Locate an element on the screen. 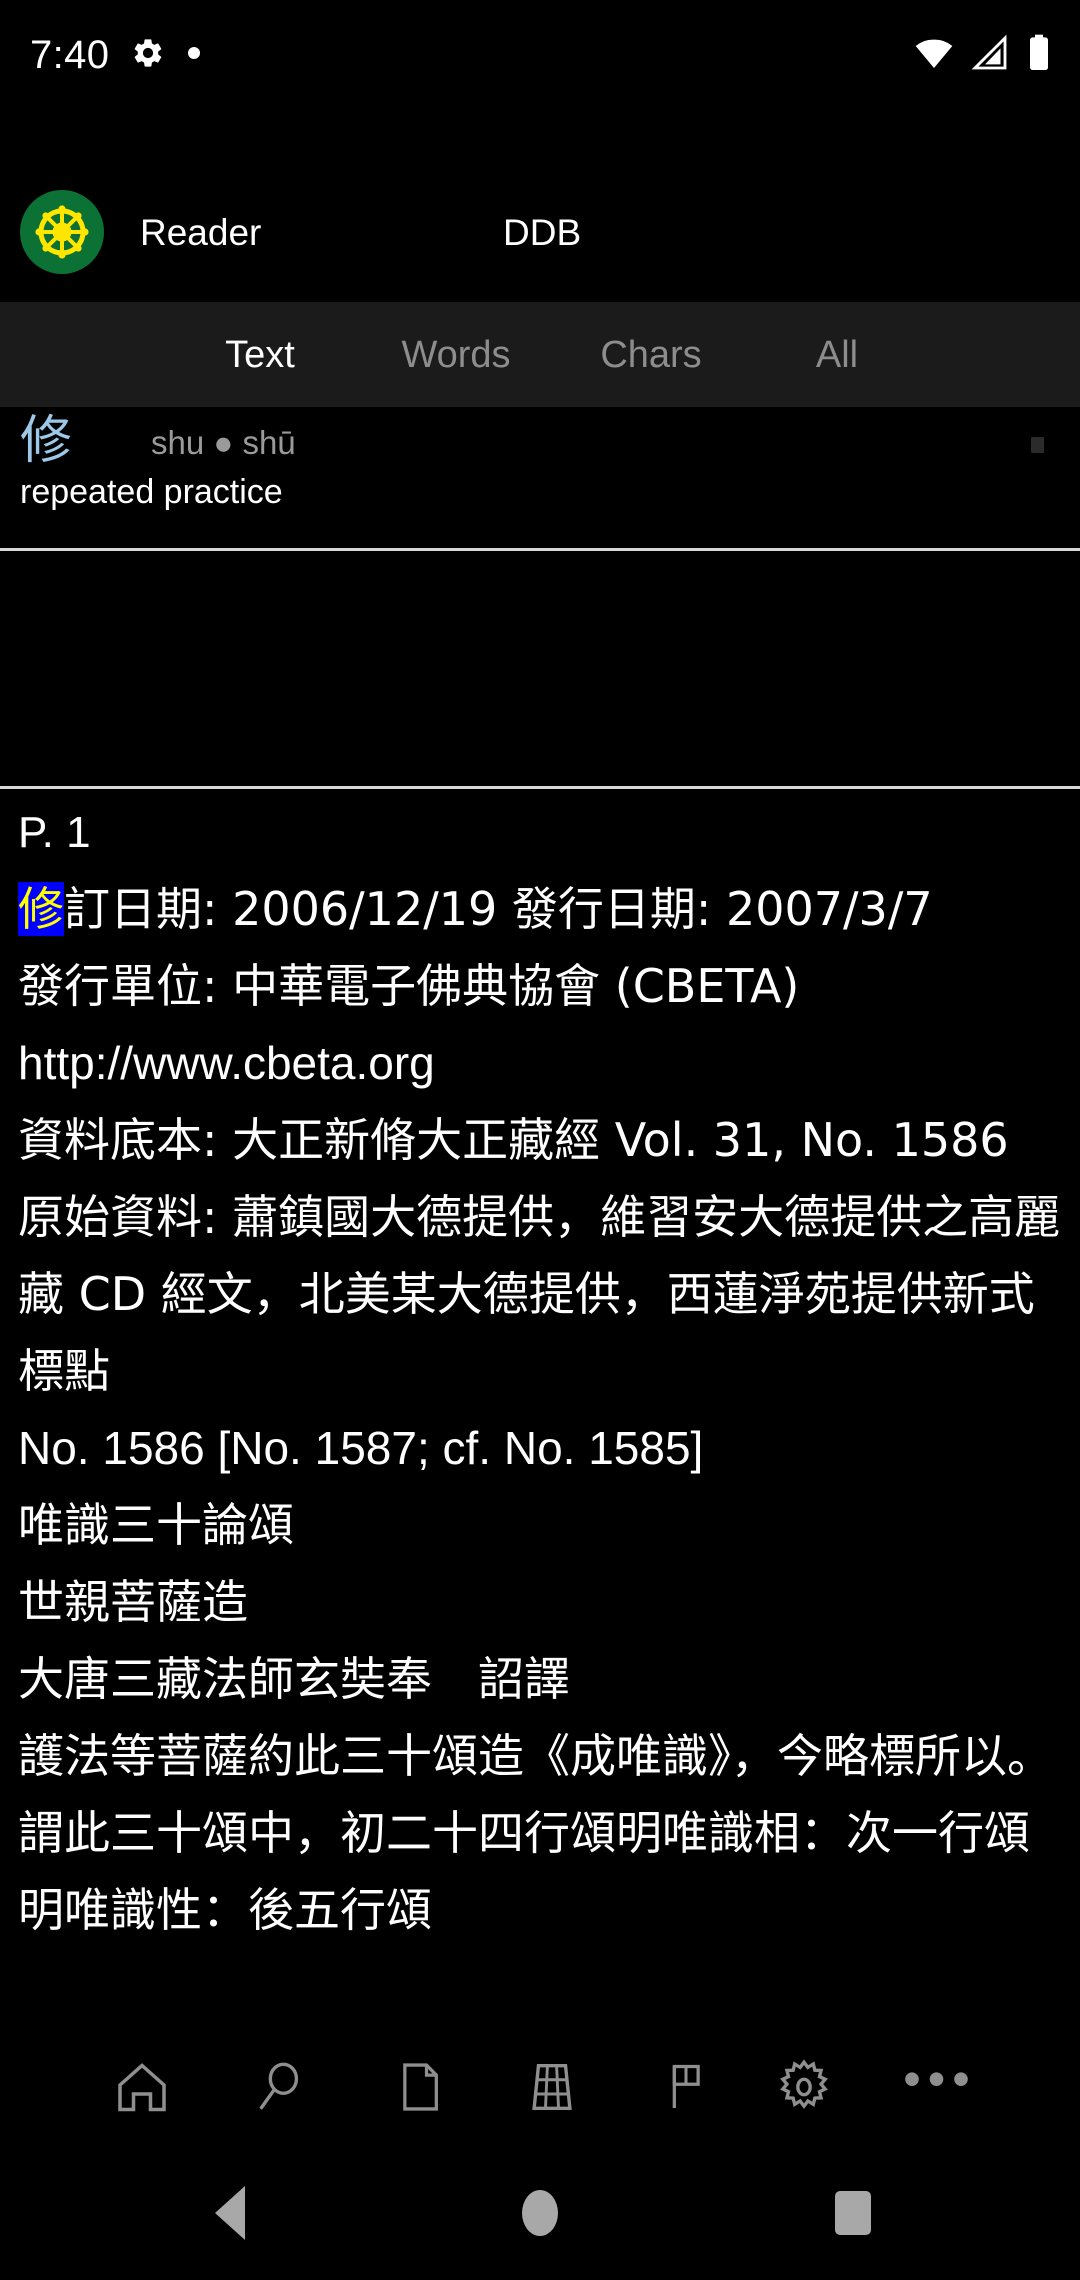 Image resolution: width=1080 pixels, height=2280 pixels. flag-button is located at coordinates (686, 2089).